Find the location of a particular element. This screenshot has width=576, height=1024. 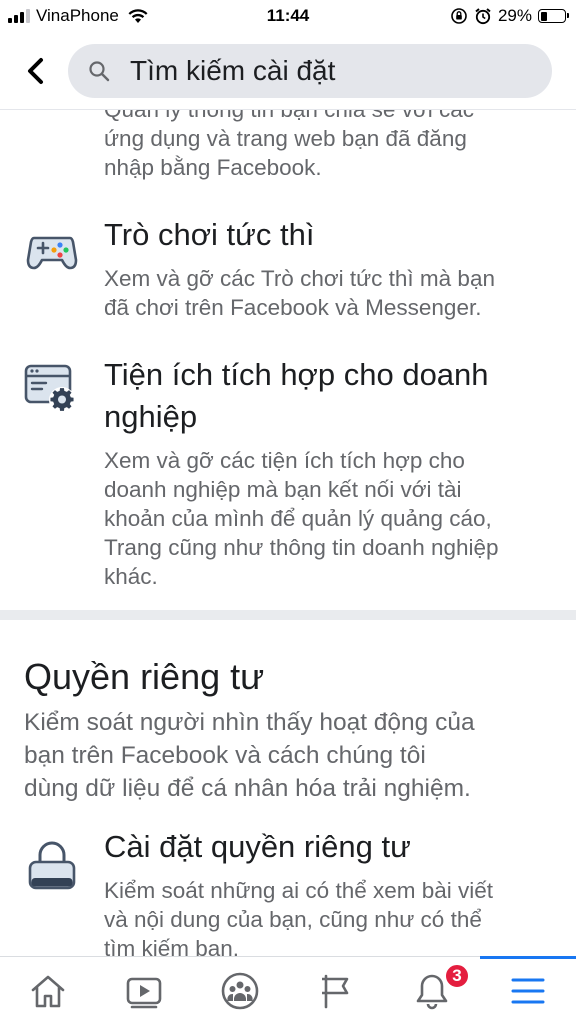

alarm-icon is located at coordinates (483, 16).